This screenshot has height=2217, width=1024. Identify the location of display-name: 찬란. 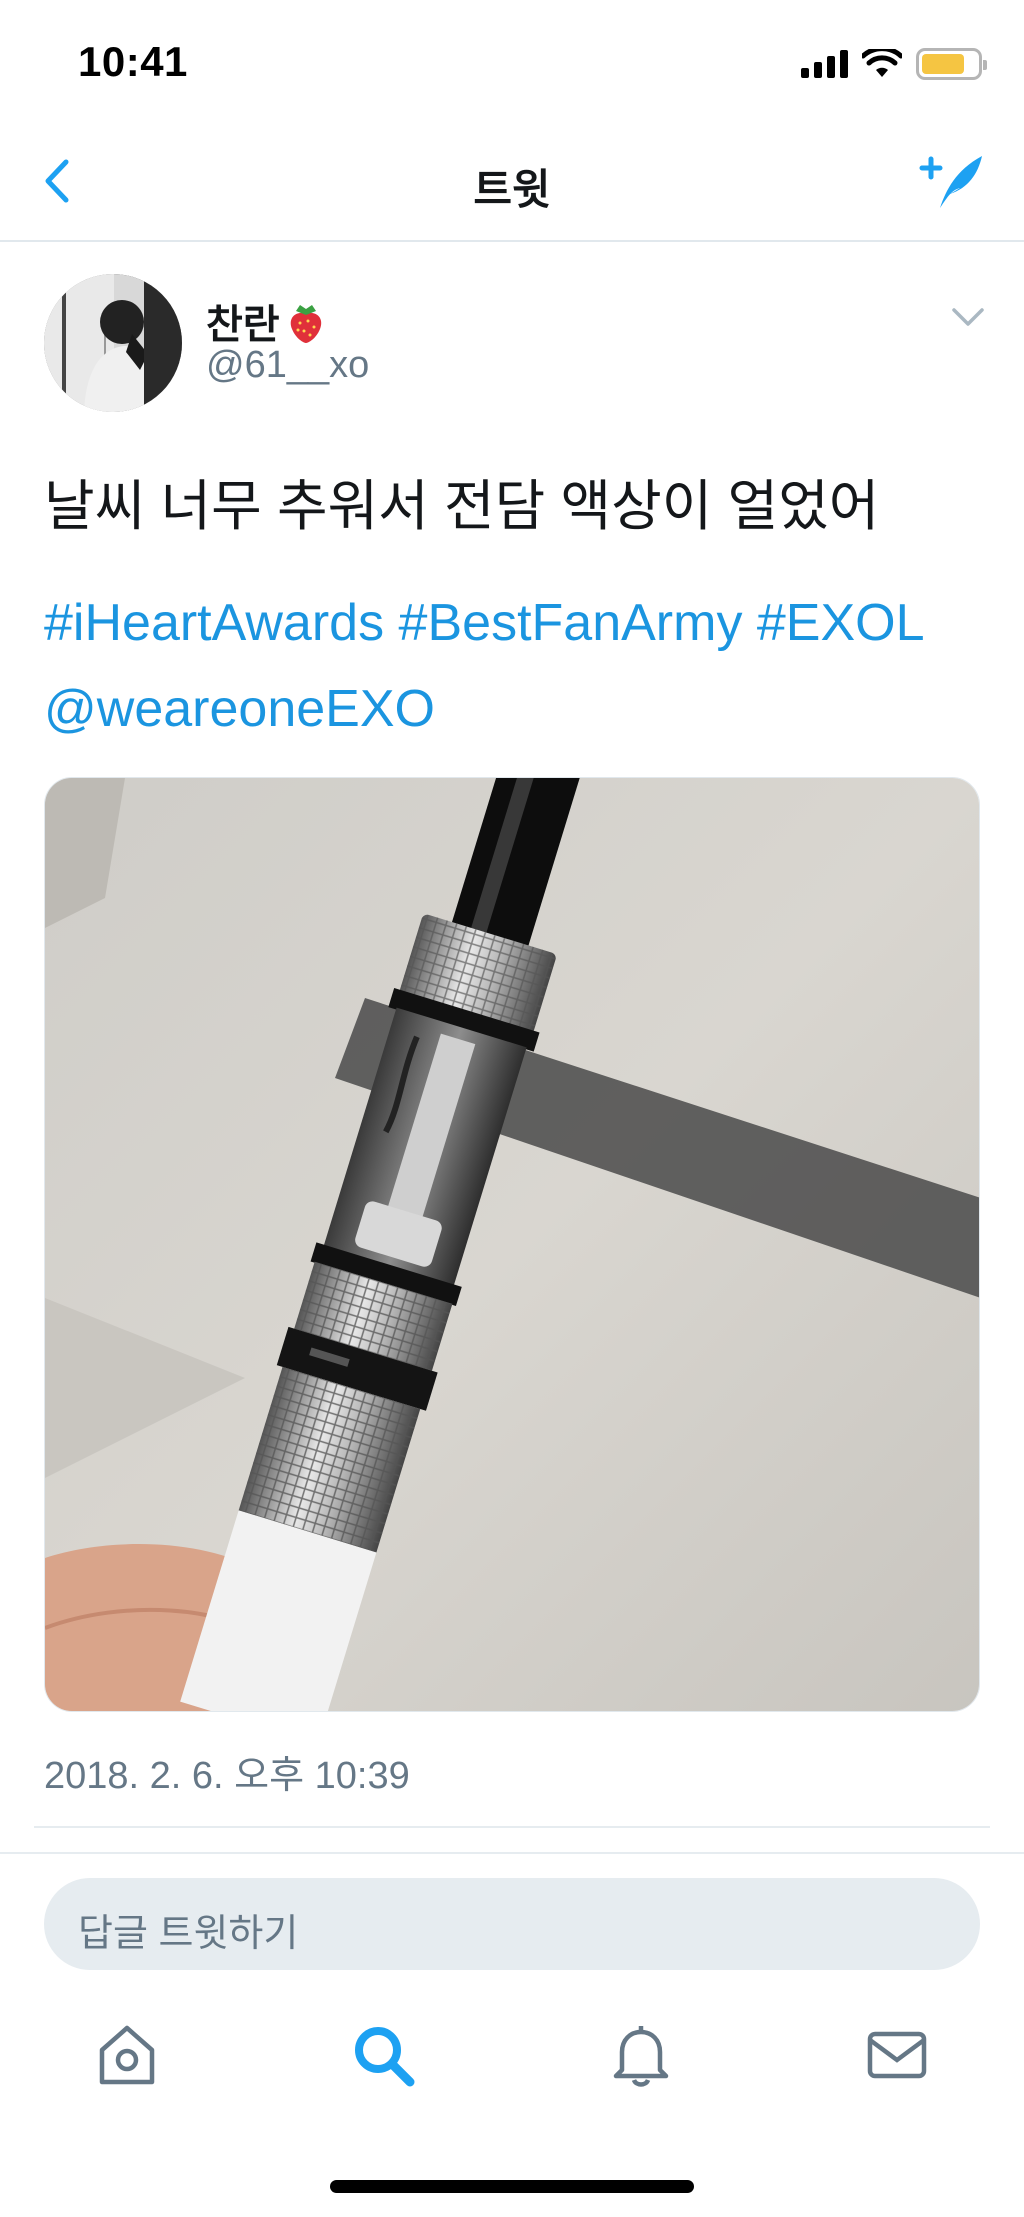
(267, 321).